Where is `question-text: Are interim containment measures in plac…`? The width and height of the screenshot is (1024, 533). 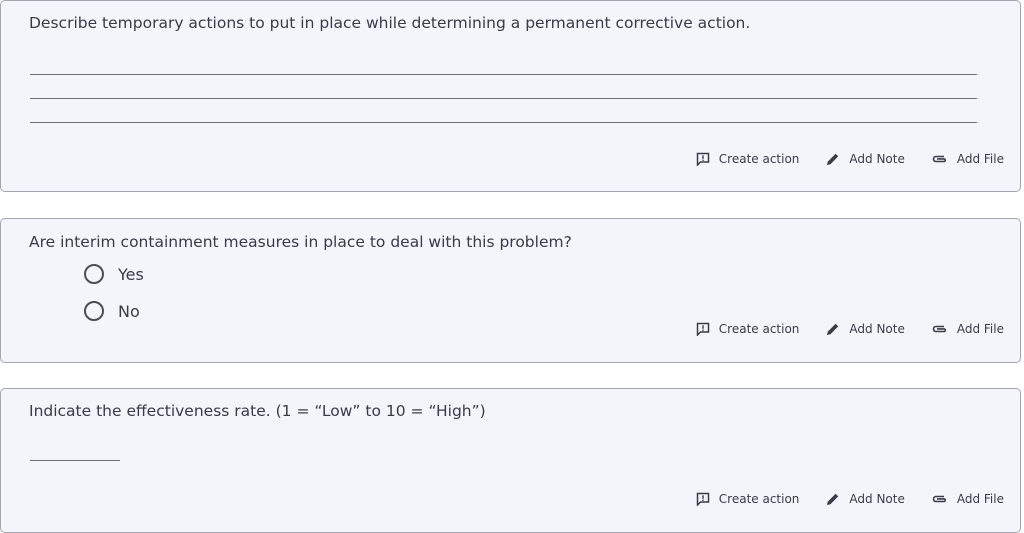 question-text: Are interim containment measures in plac… is located at coordinates (300, 242).